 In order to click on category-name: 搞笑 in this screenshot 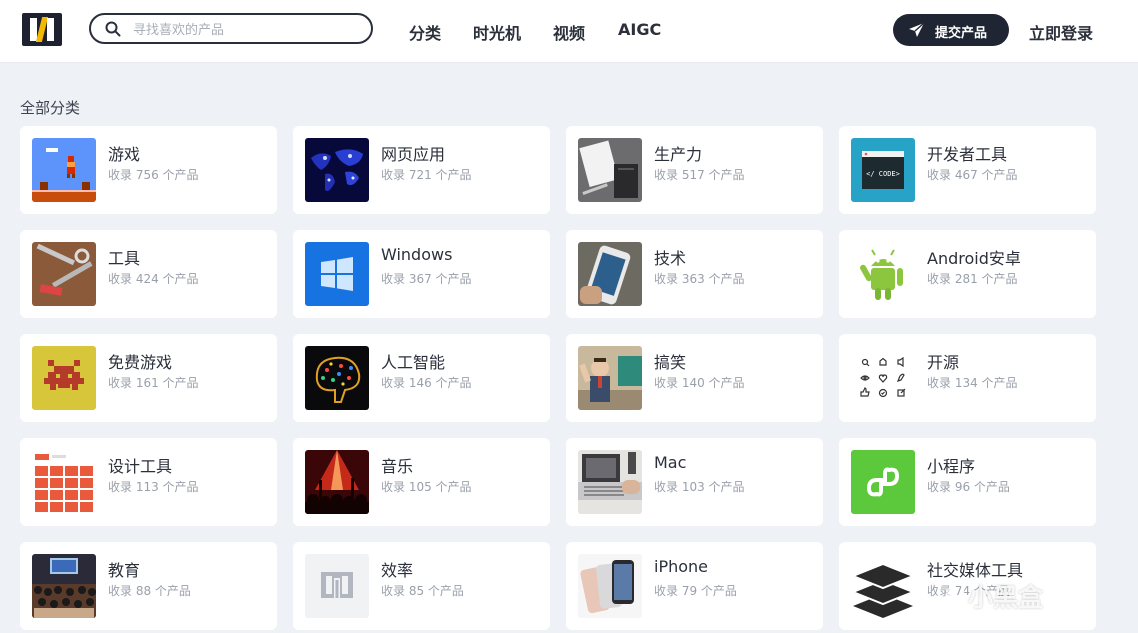, I will do `click(670, 362)`.